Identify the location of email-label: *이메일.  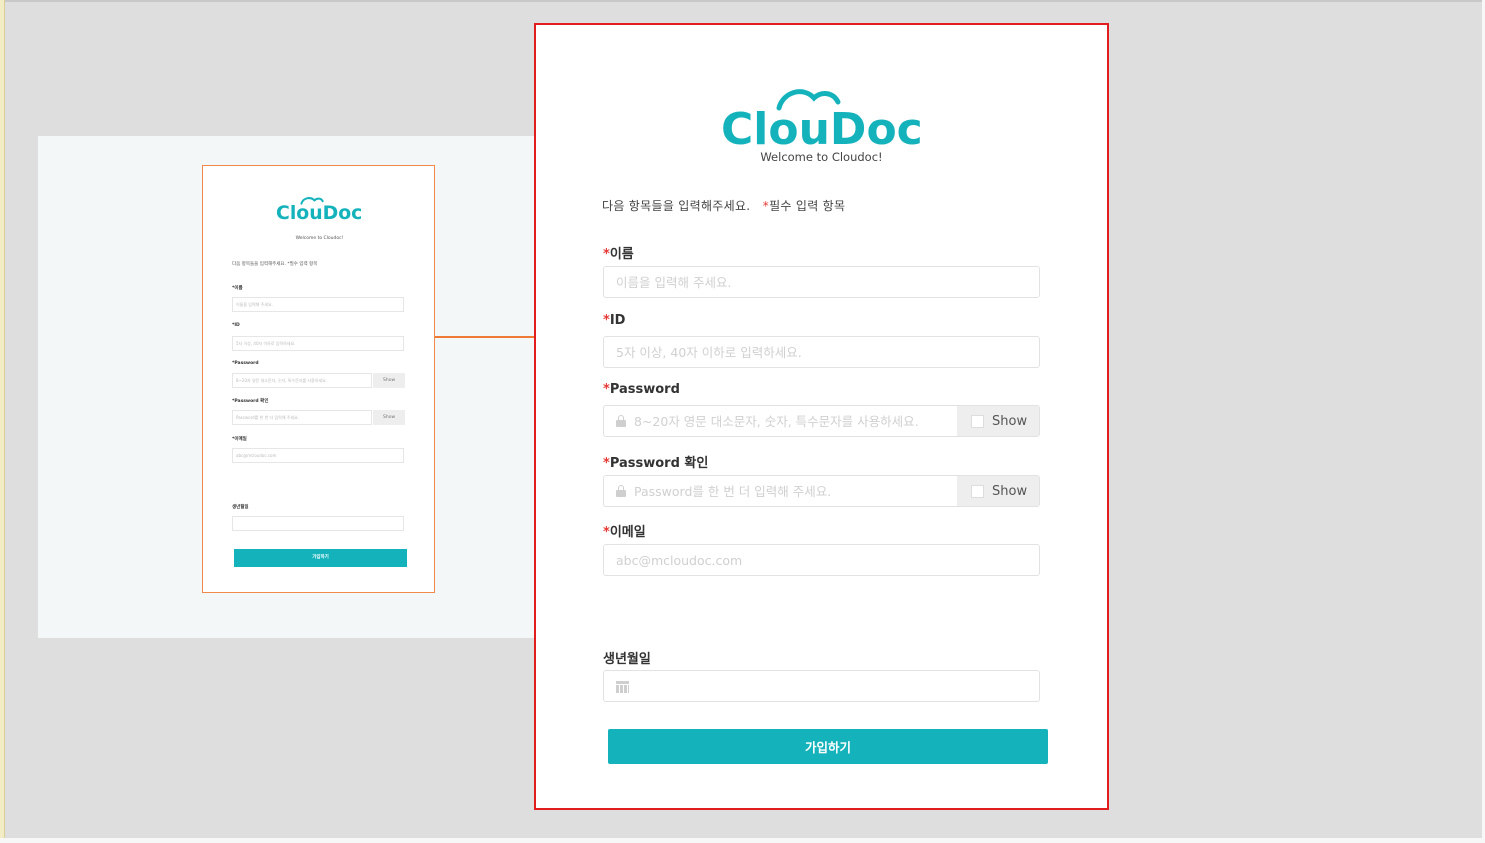
(624, 530).